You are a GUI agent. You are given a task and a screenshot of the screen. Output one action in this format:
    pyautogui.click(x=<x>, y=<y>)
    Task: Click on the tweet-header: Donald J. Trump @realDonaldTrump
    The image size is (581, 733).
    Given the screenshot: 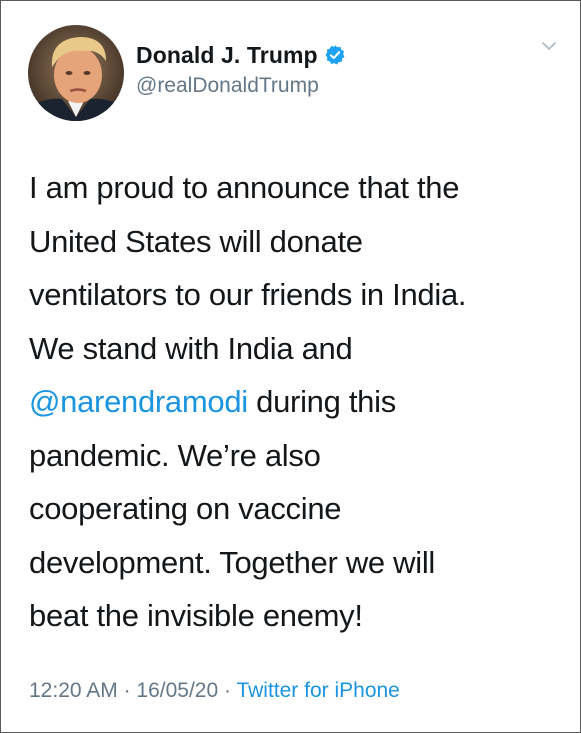 What is the action you would take?
    pyautogui.click(x=294, y=73)
    